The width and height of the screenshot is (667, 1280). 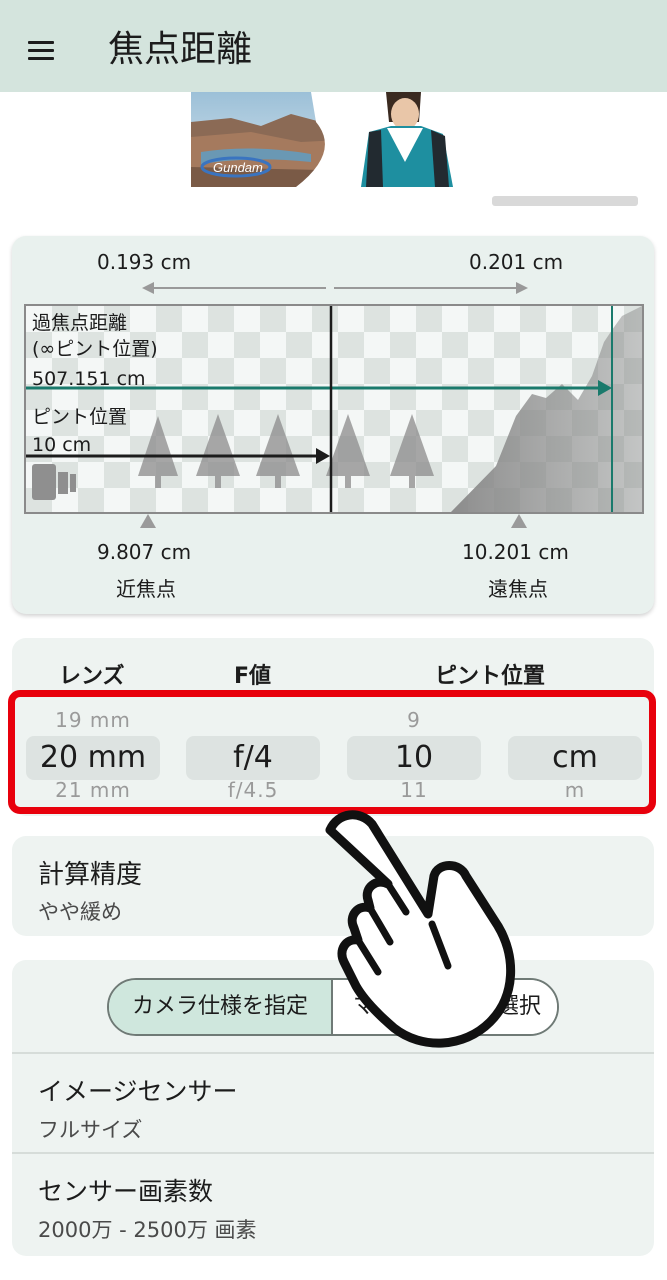 I want to click on focus-wheel-next: 11, so click(x=414, y=790).